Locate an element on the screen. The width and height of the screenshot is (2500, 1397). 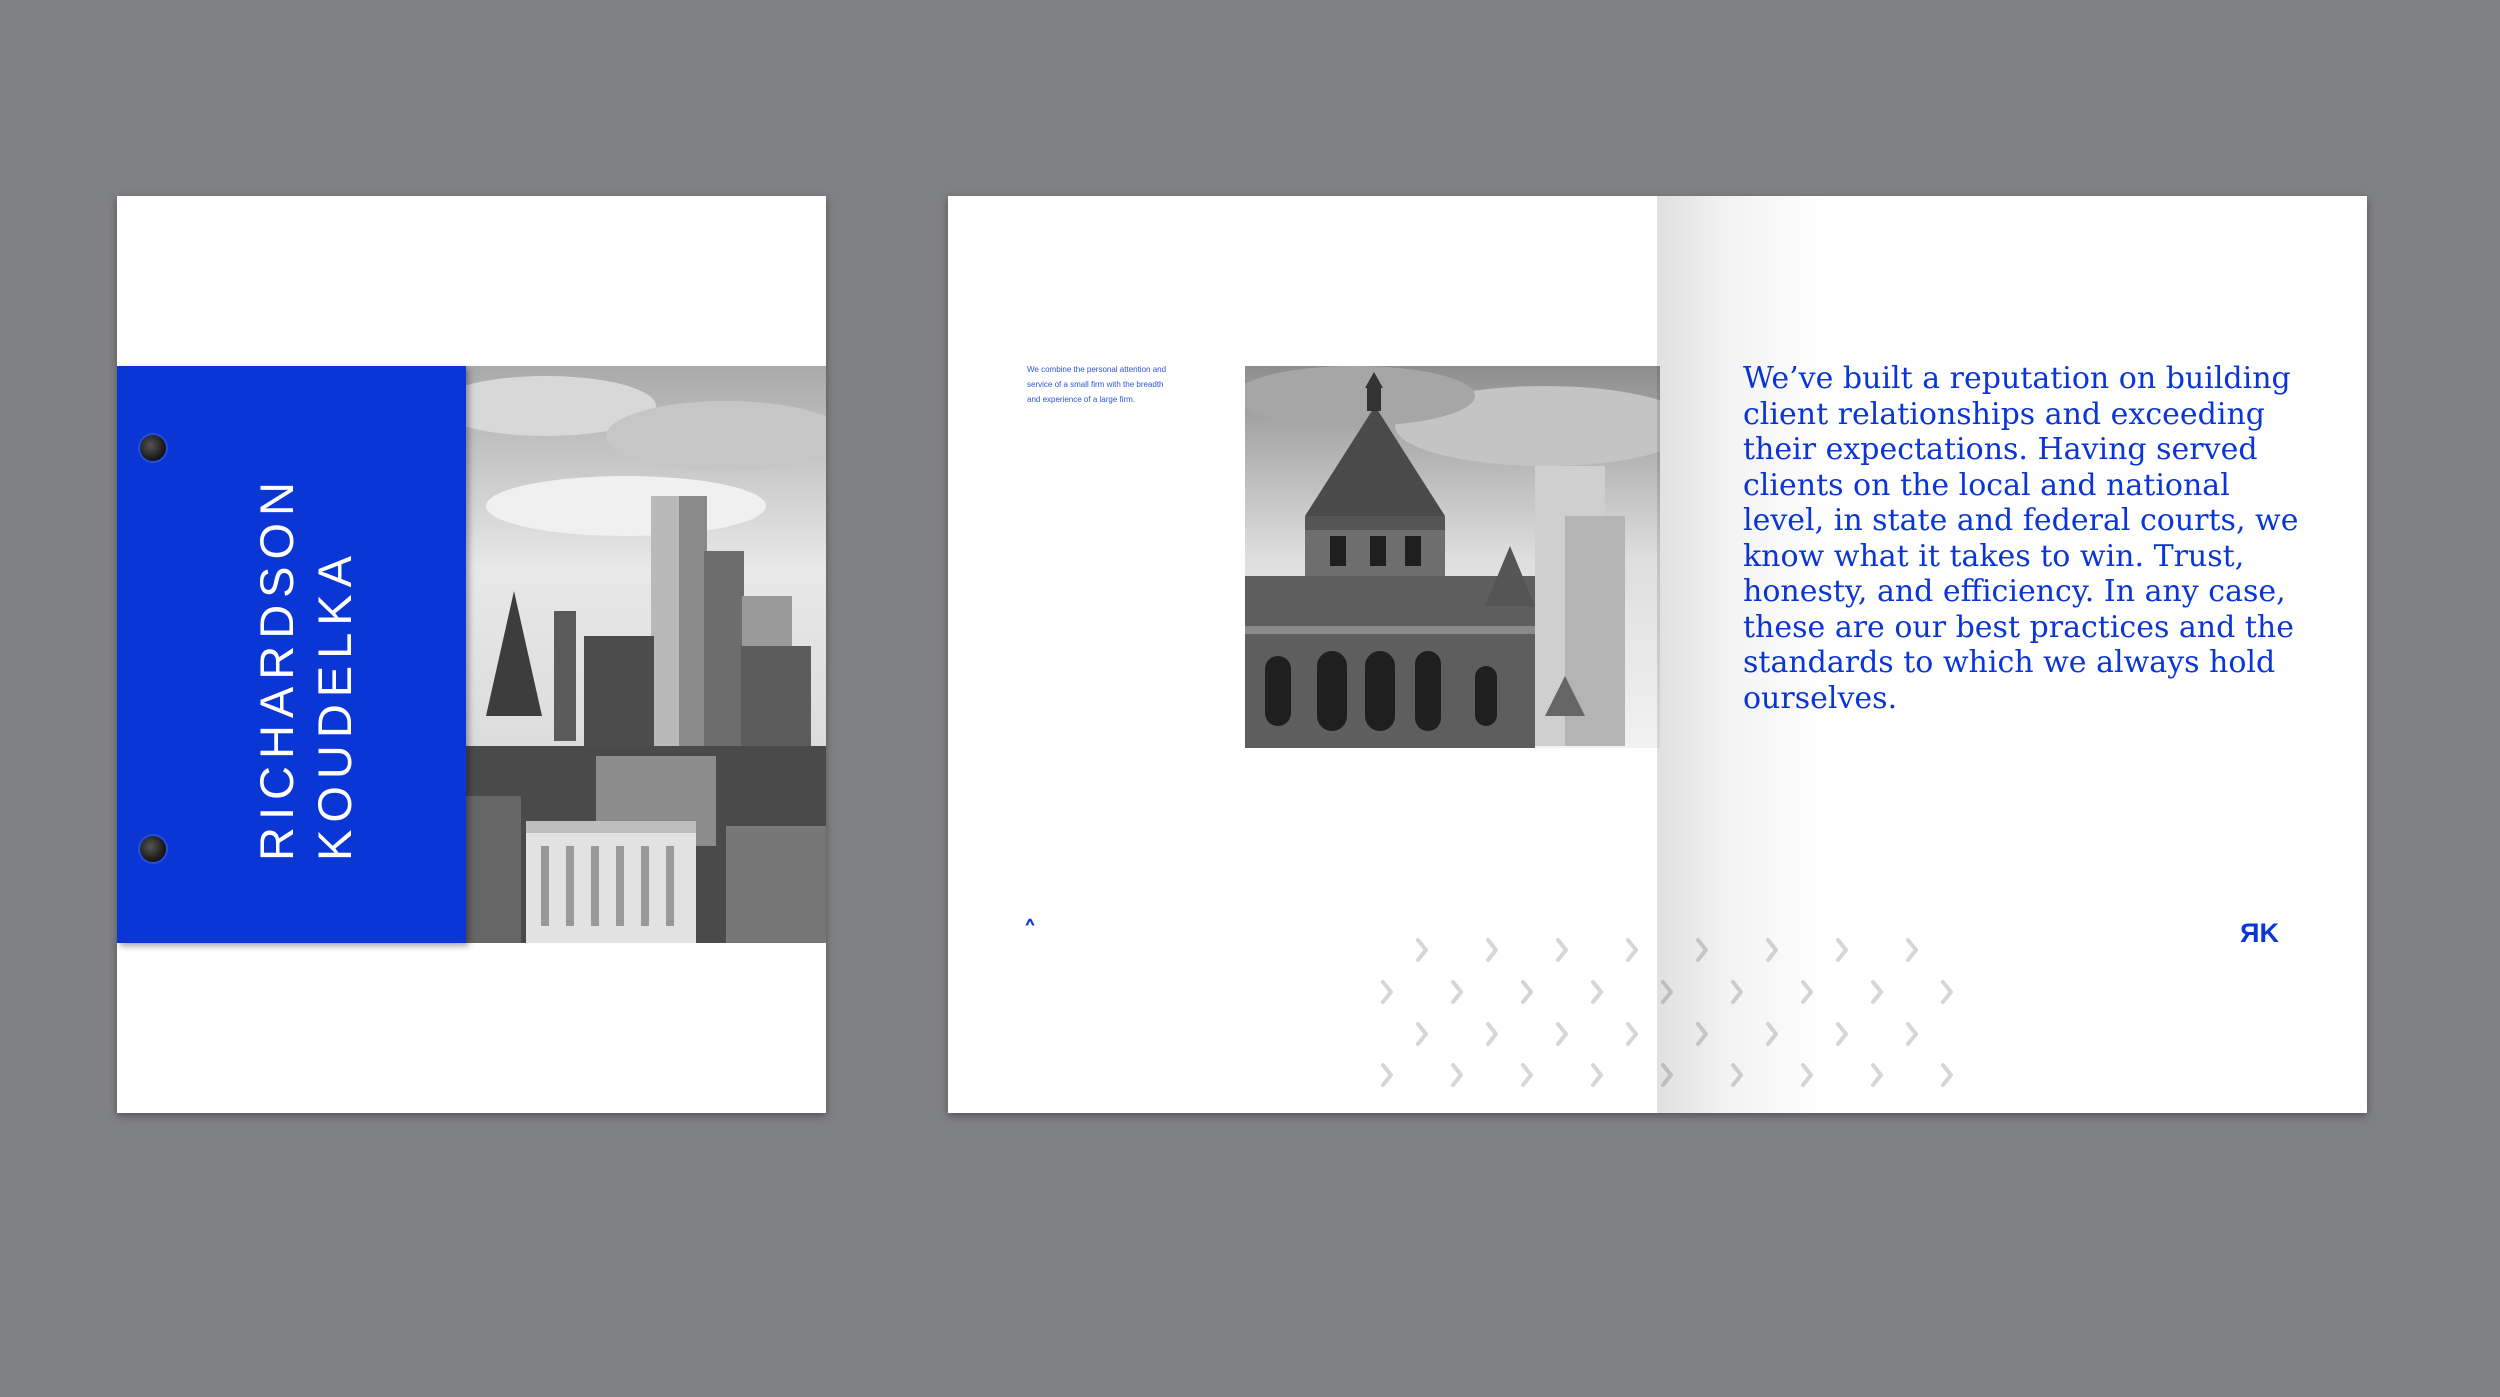
skyline-illustration is located at coordinates (646, 654).